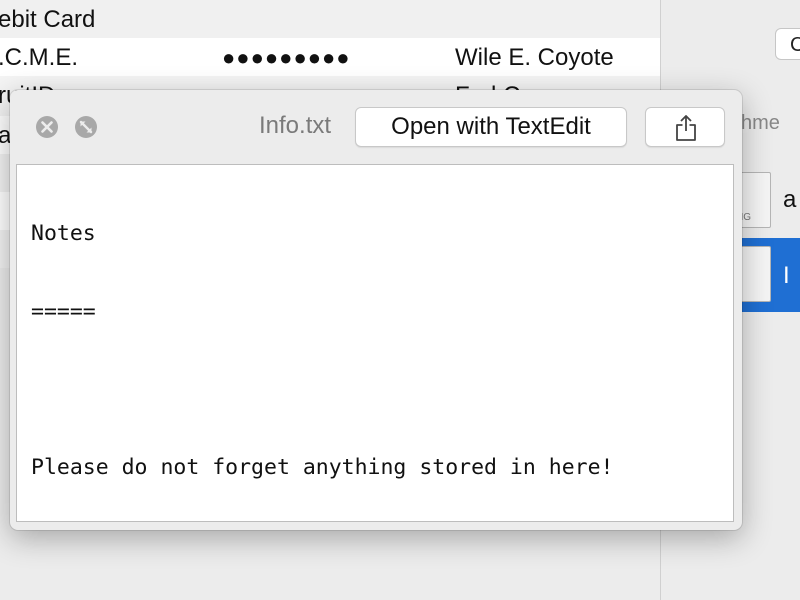 The height and width of the screenshot is (600, 800). What do you see at coordinates (63, 233) in the screenshot?
I see `text-line: Notes` at bounding box center [63, 233].